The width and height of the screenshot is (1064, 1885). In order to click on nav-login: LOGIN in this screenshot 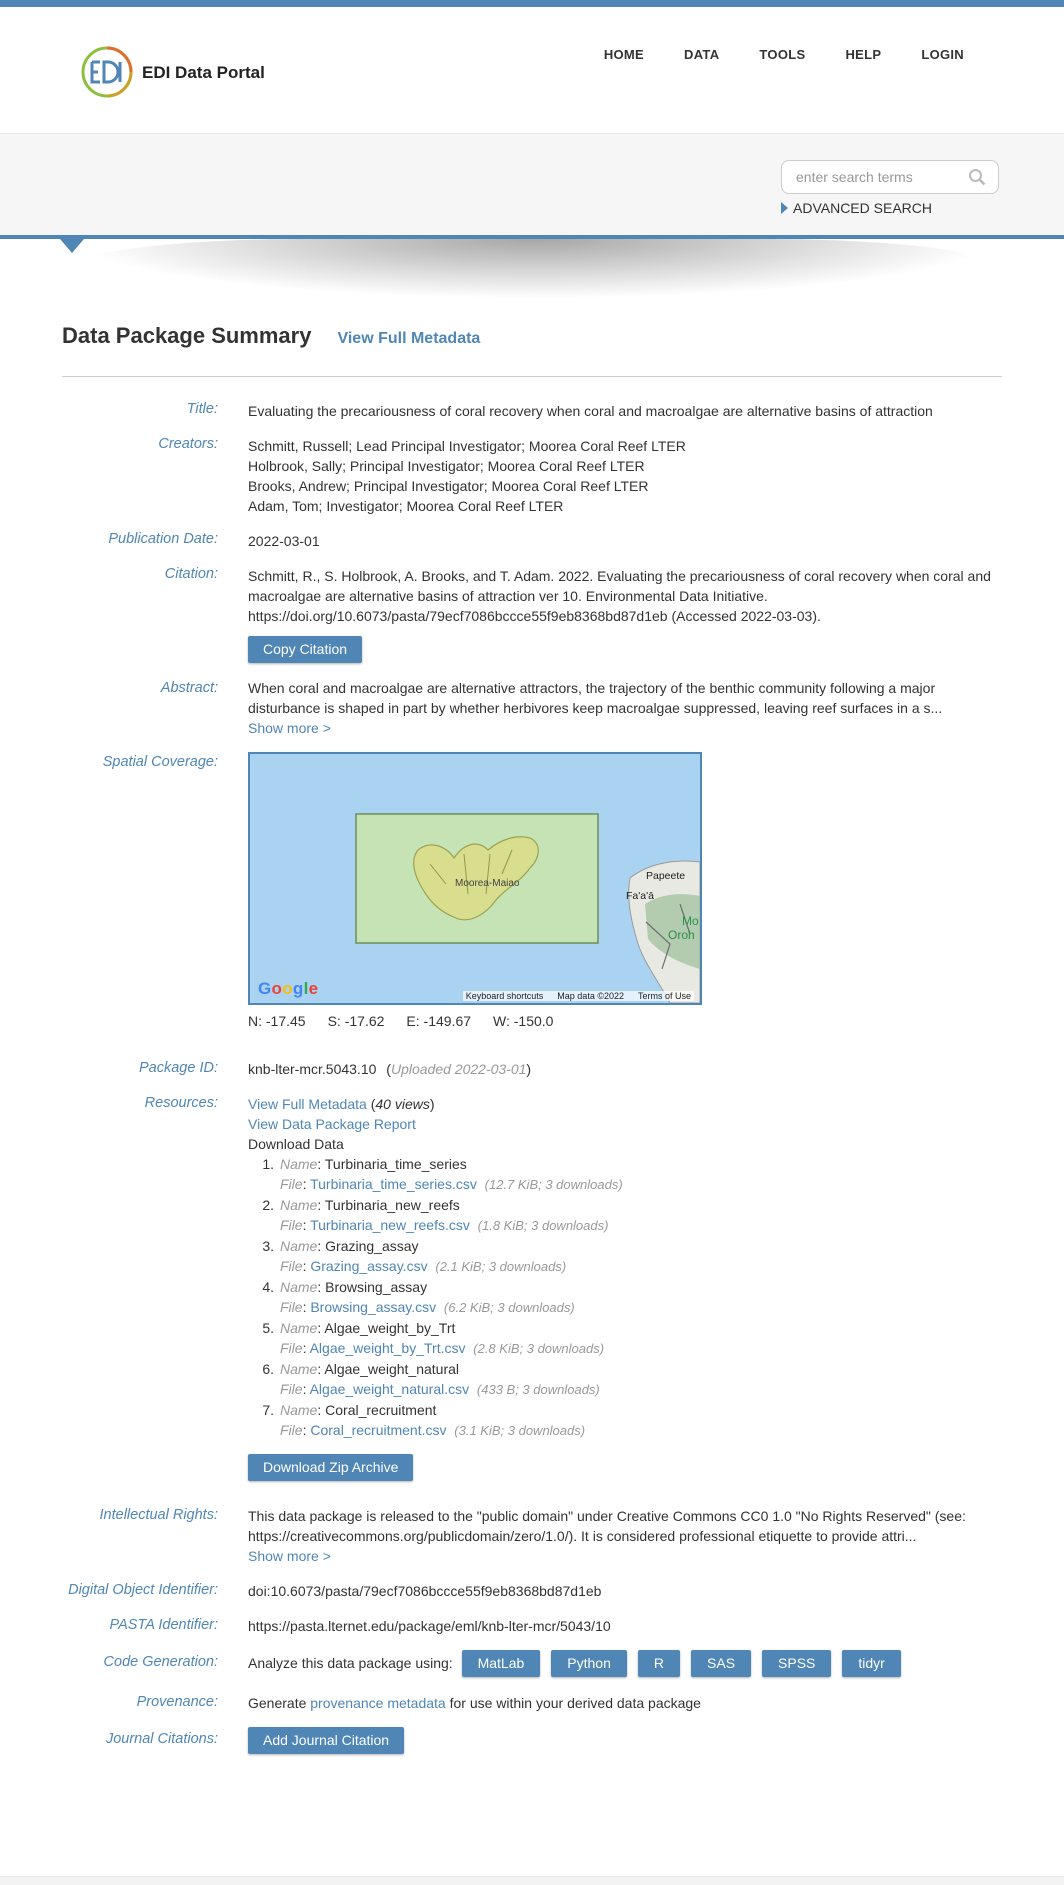, I will do `click(942, 54)`.